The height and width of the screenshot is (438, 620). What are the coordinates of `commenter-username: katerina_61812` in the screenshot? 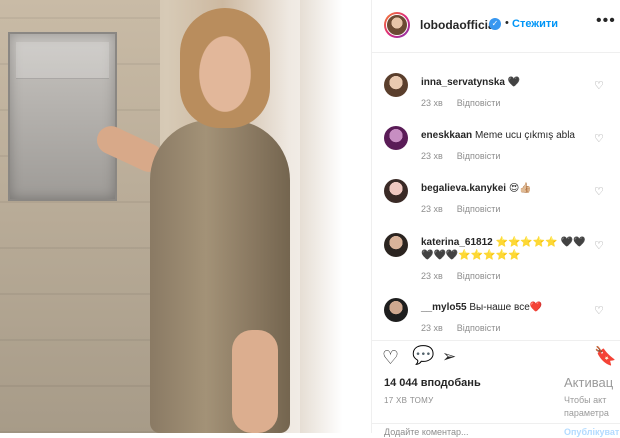 It's located at (457, 242).